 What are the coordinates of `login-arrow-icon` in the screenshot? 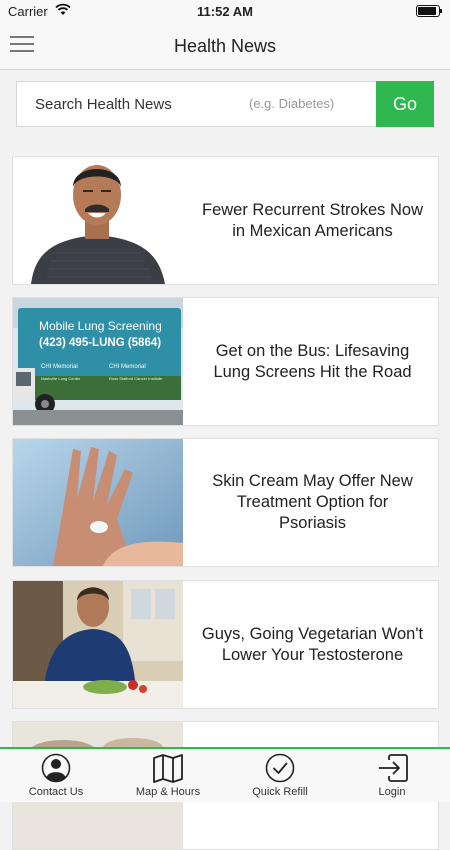 It's located at (393, 768).